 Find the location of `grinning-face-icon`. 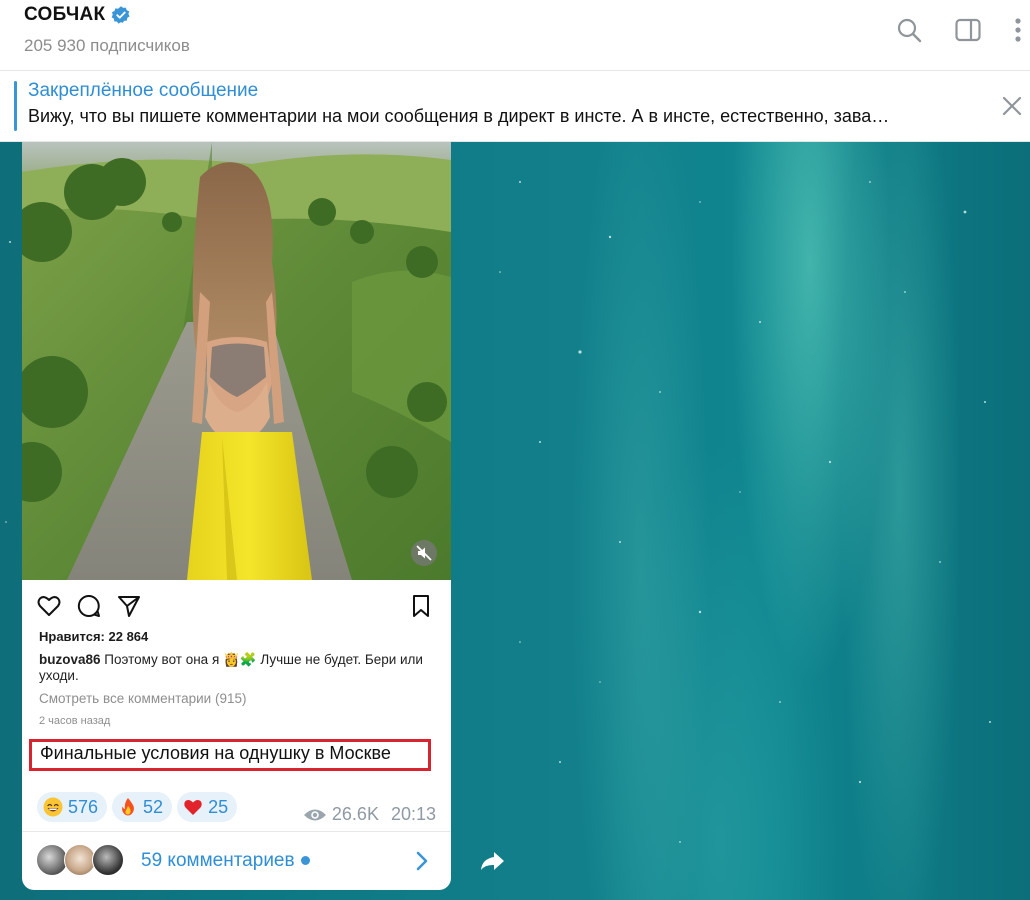

grinning-face-icon is located at coordinates (53, 807).